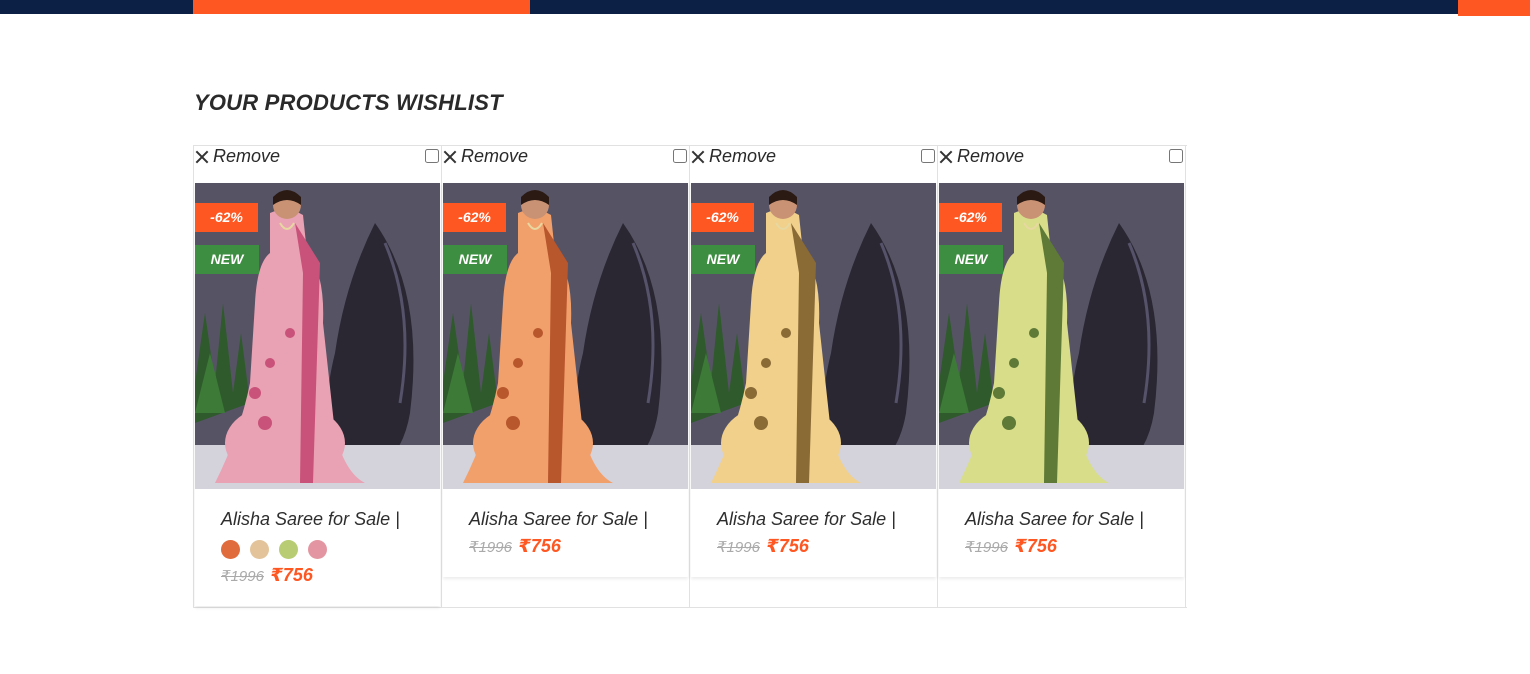  Describe the element at coordinates (1494, 8) in the screenshot. I see `nav-accent-right` at that location.